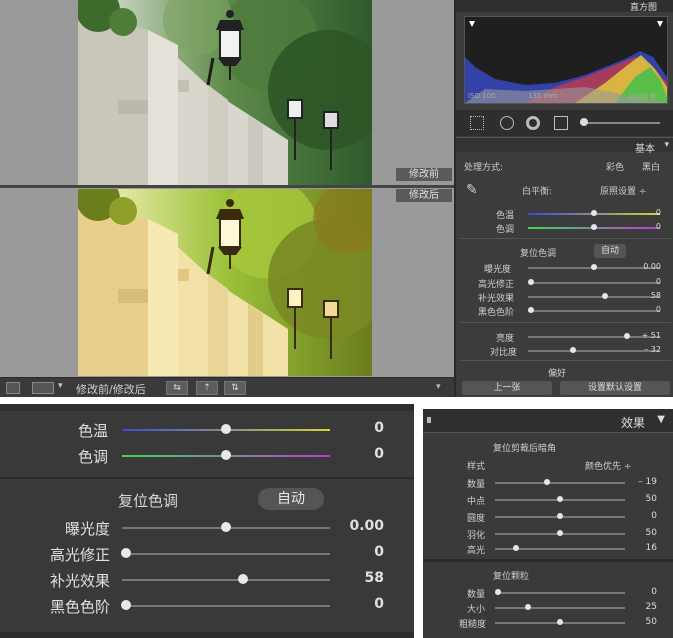  I want to click on swap-settings-button: ⇆, so click(177, 388).